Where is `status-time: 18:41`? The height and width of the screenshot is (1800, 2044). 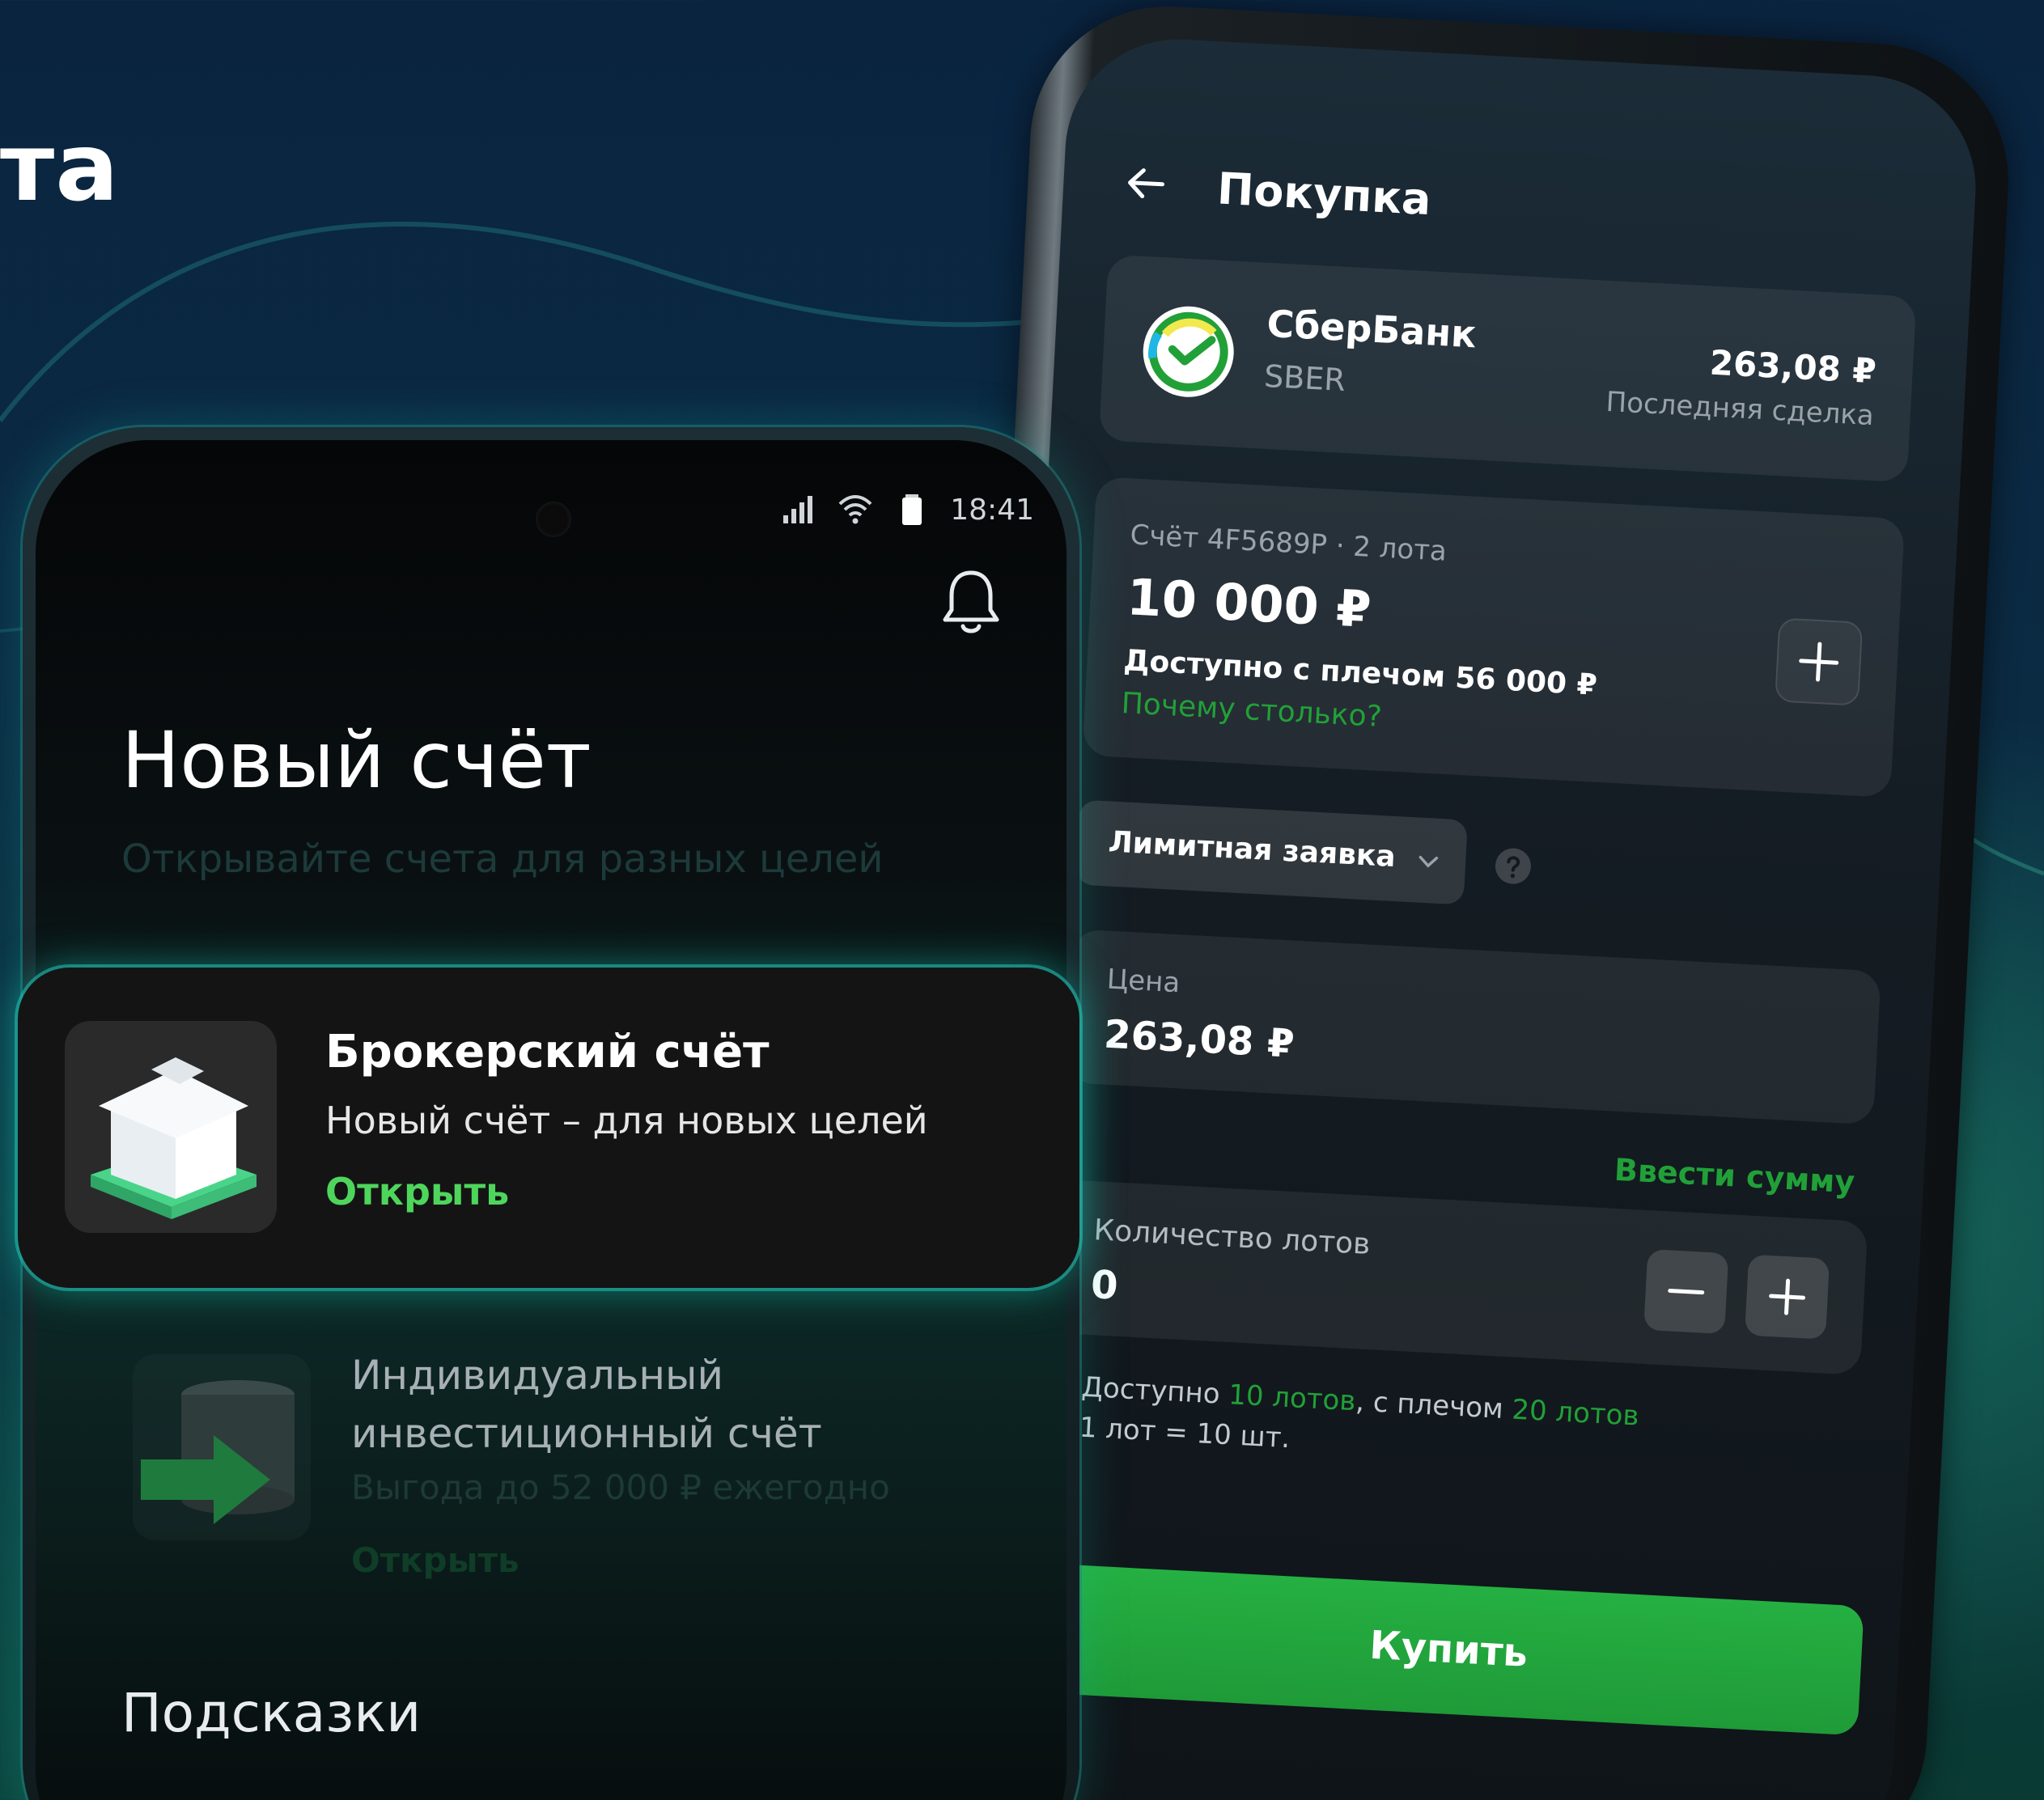 status-time: 18:41 is located at coordinates (992, 510).